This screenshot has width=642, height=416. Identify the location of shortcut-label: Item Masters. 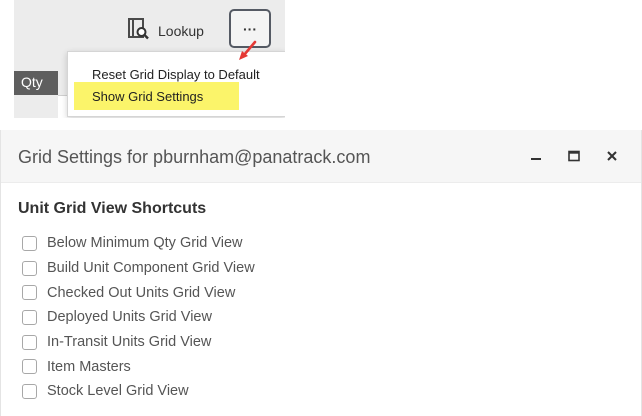
(89, 366).